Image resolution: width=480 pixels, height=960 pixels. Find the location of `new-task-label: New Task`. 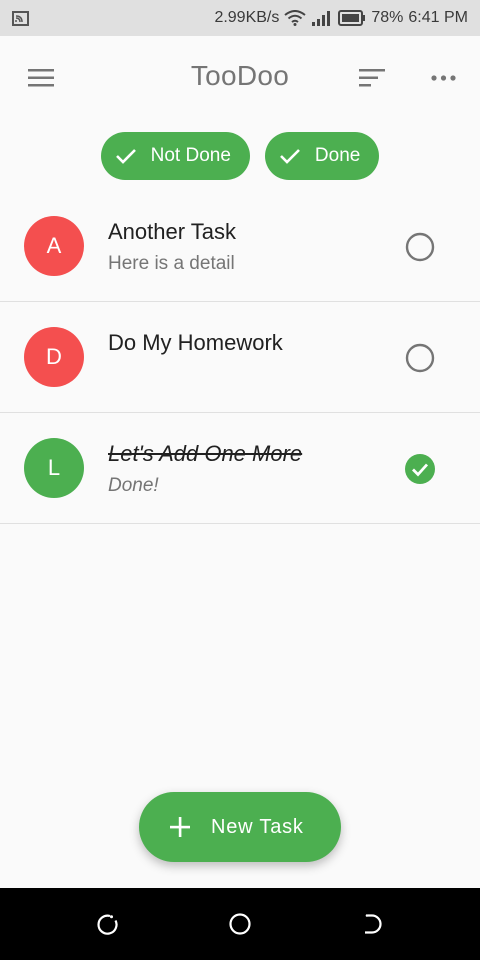

new-task-label: New Task is located at coordinates (257, 826).